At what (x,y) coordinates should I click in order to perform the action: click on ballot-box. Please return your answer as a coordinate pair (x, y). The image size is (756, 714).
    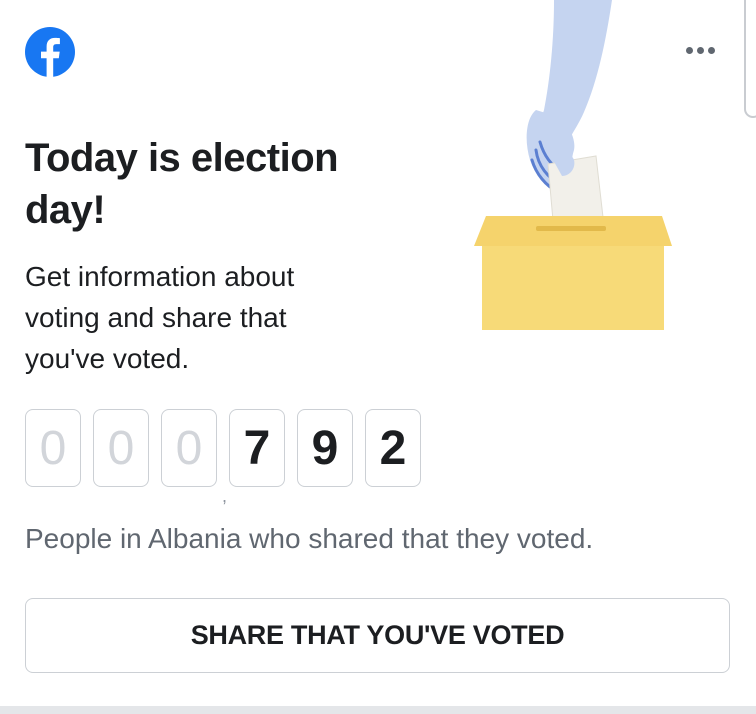
    Looking at the image, I should click on (573, 288).